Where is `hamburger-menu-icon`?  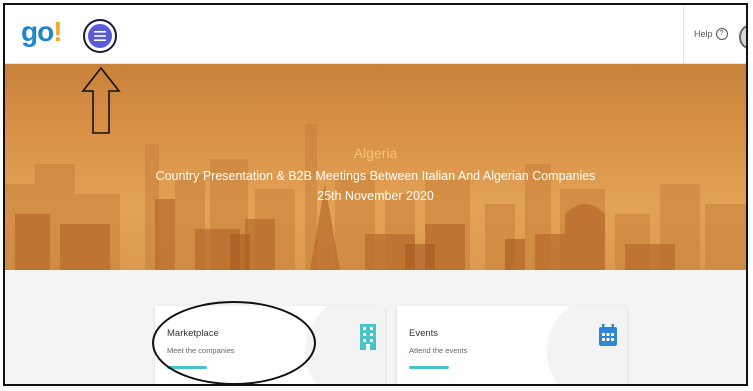 hamburger-menu-icon is located at coordinates (100, 36).